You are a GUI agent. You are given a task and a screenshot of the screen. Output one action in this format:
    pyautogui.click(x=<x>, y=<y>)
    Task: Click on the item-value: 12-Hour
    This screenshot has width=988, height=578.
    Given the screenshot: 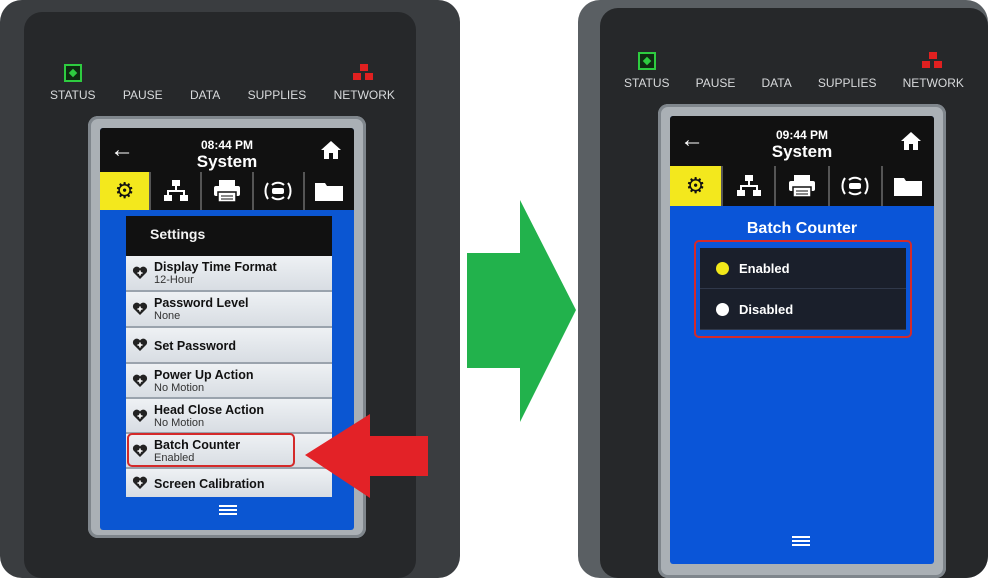 What is the action you would take?
    pyautogui.click(x=174, y=280)
    